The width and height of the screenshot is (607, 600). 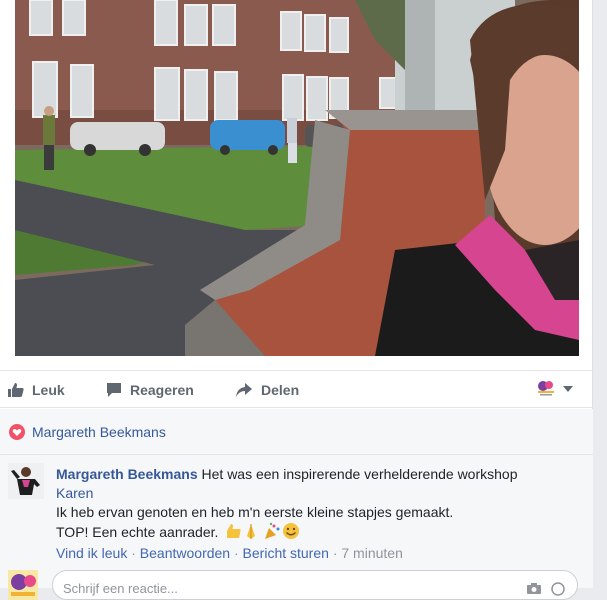 I want to click on comment-author-link: Margareth Beekmans, so click(x=127, y=474).